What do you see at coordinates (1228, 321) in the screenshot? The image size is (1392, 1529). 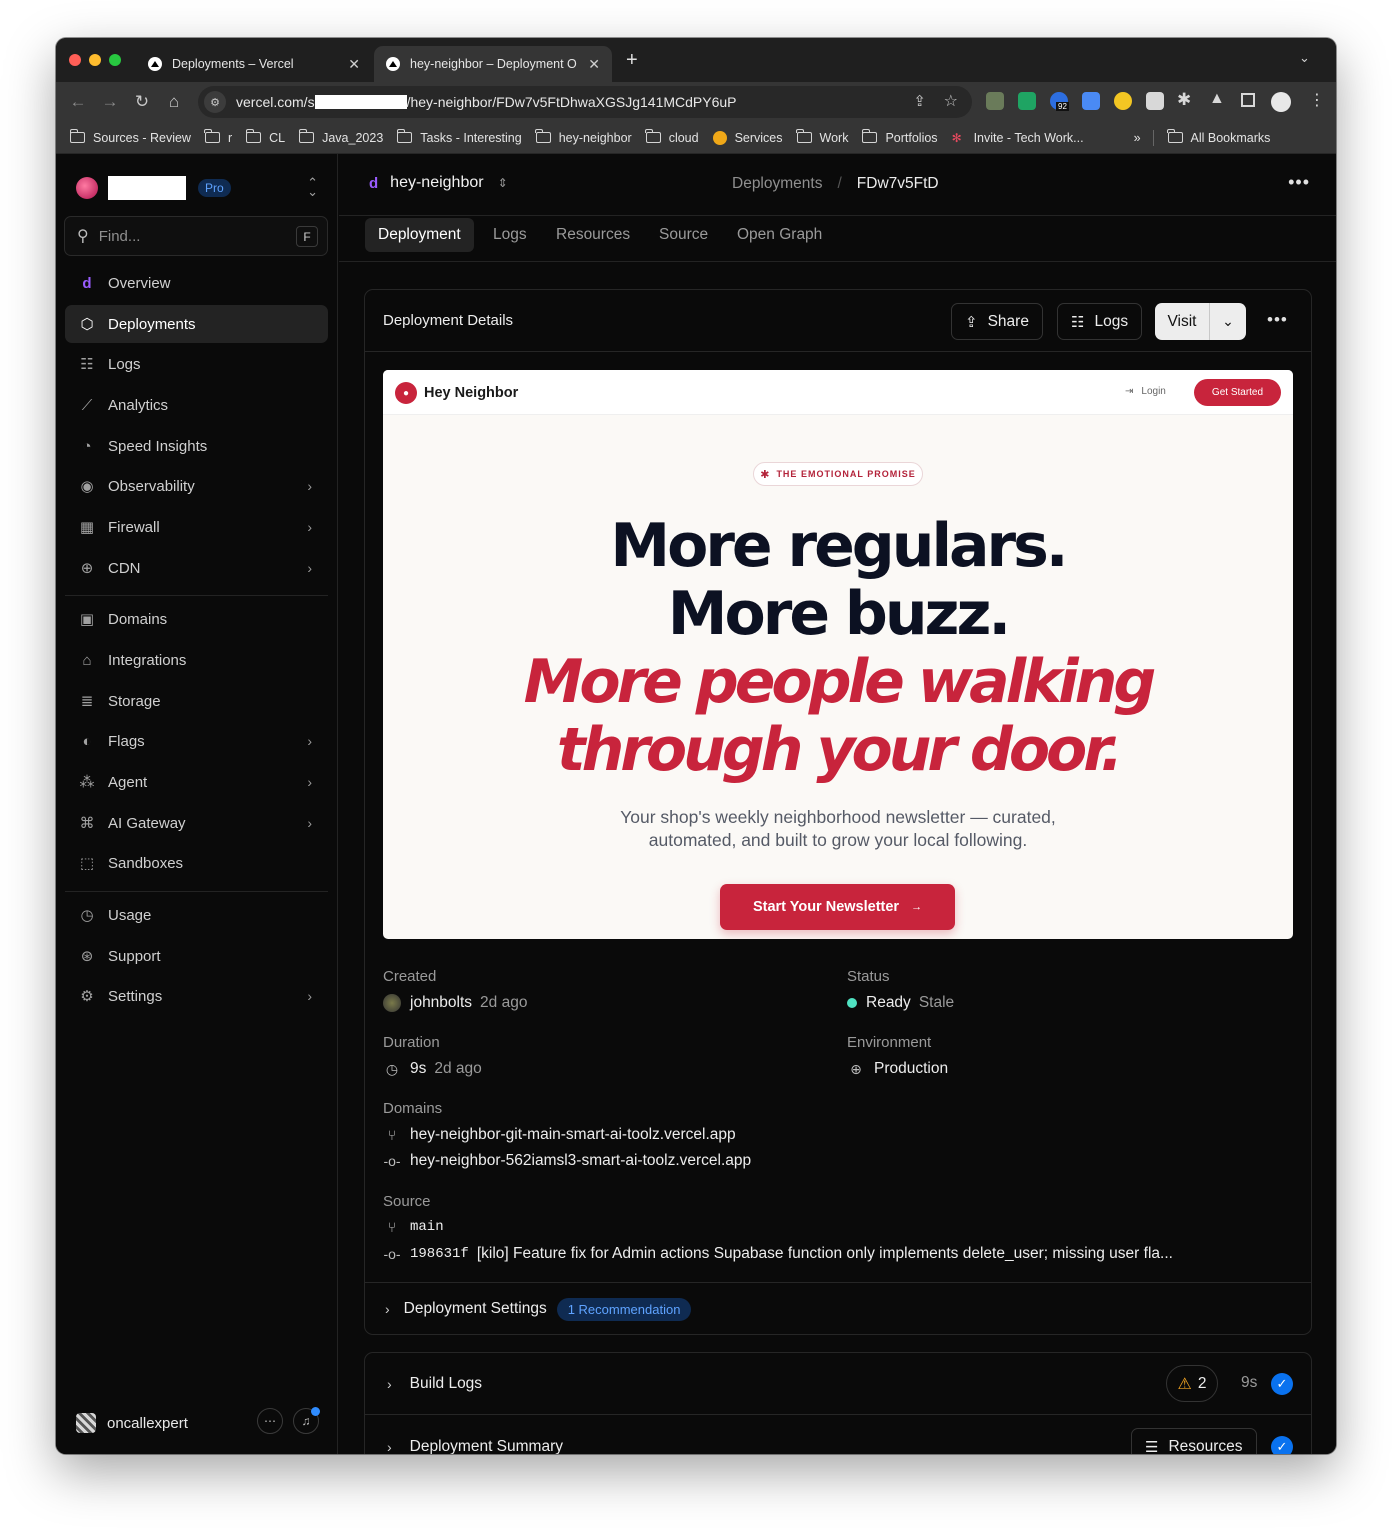 I see `chevron-down-icon: ⌄` at bounding box center [1228, 321].